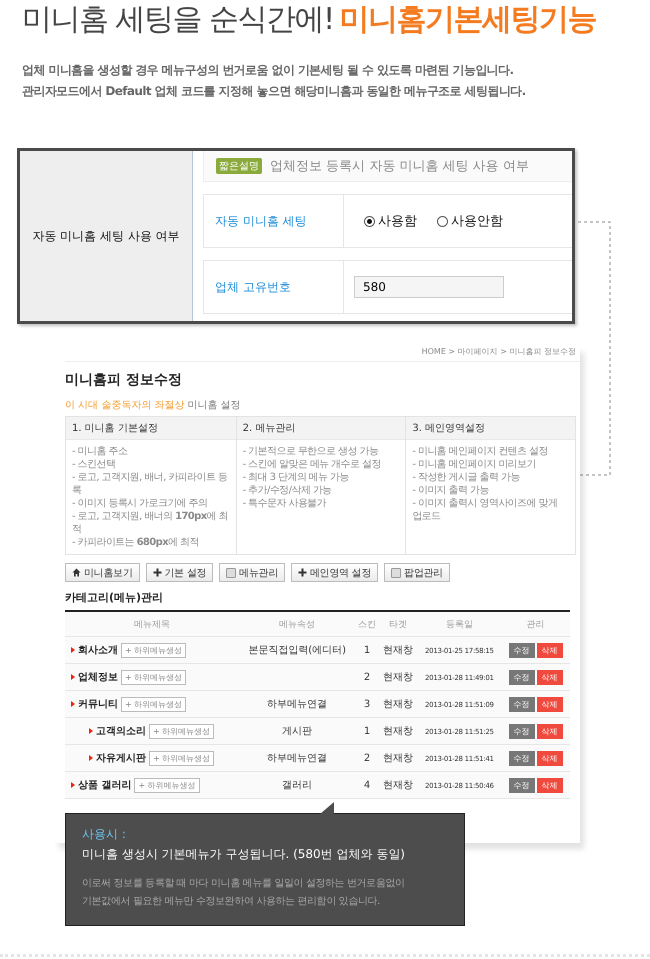 The image size is (650, 959). Describe the element at coordinates (151, 428) in the screenshot. I see `info-heading: 1. 미니홈 기본설정` at that location.